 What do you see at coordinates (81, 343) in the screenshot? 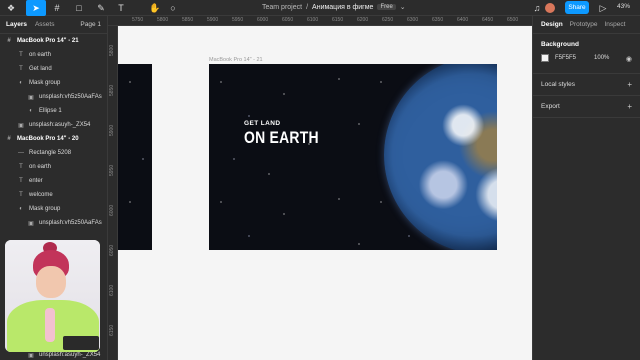
I see `desk-equipment` at bounding box center [81, 343].